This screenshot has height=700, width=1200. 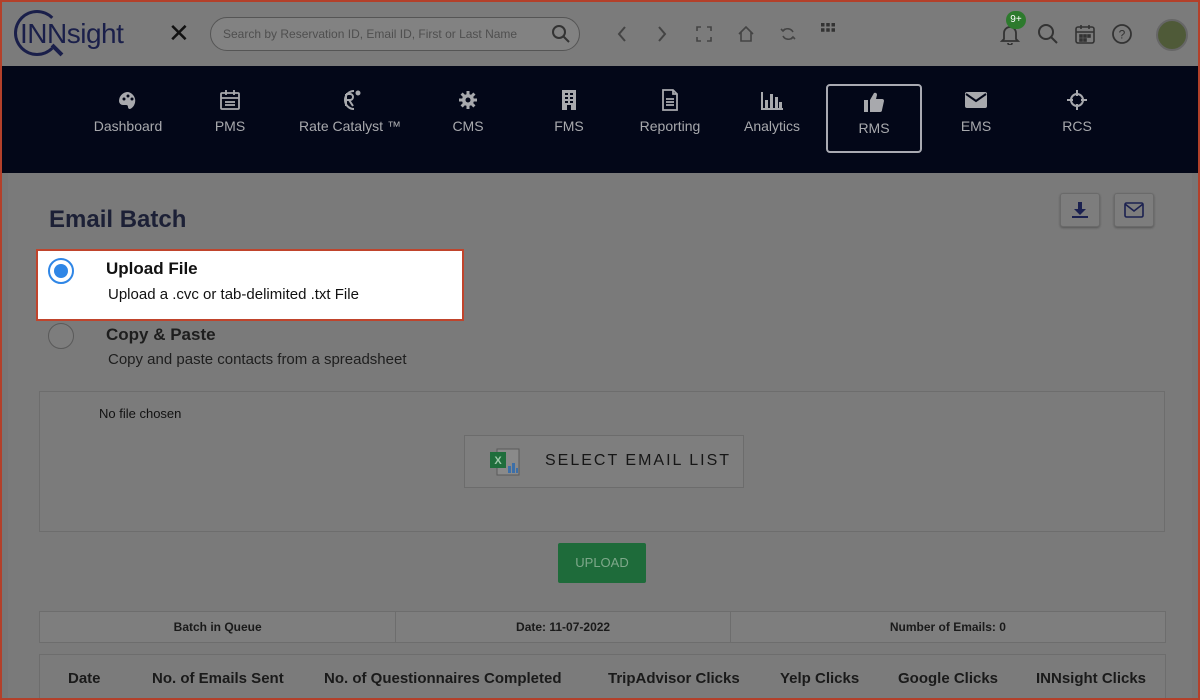 I want to click on chevron-right-icon, so click(x=662, y=34).